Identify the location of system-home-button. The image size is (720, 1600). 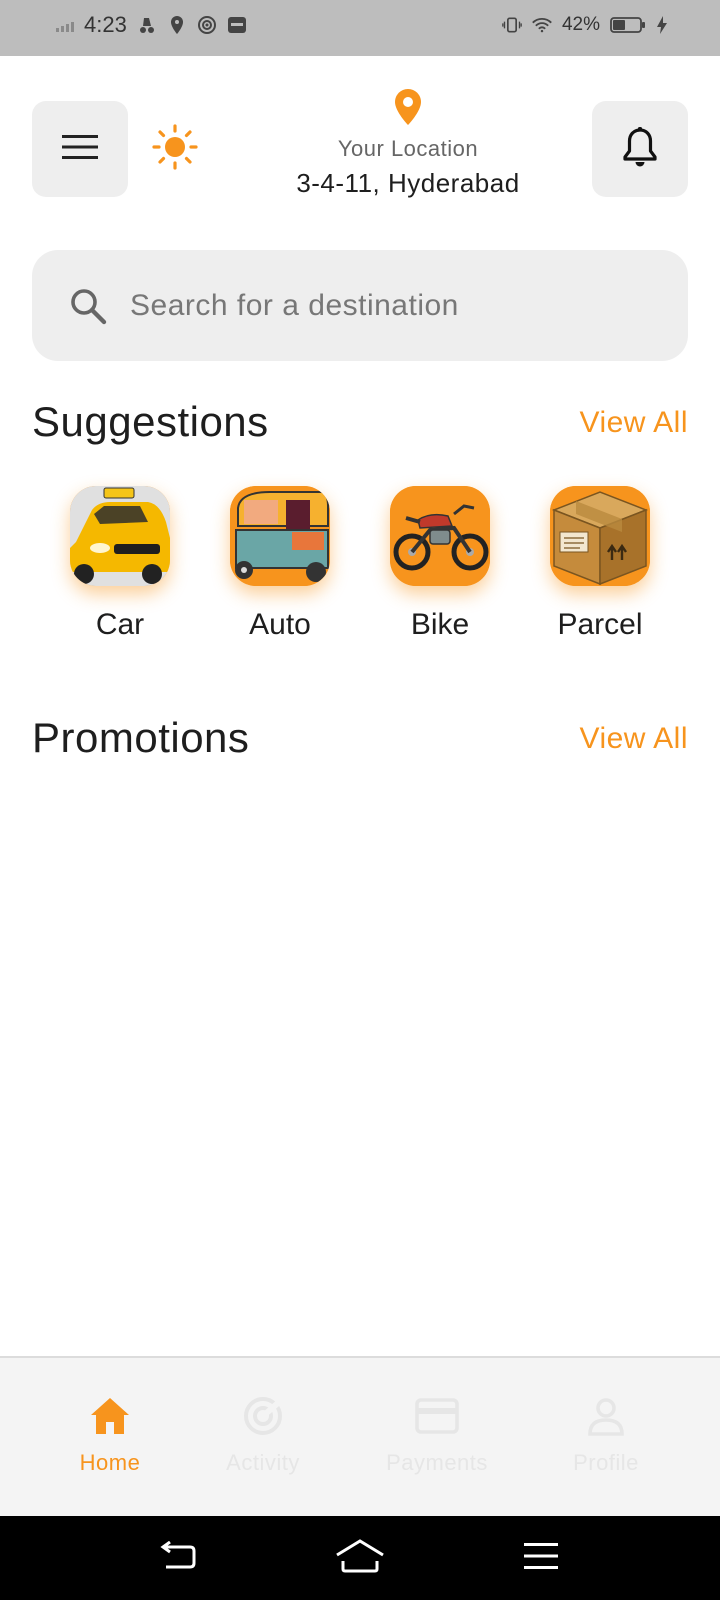
(360, 1558).